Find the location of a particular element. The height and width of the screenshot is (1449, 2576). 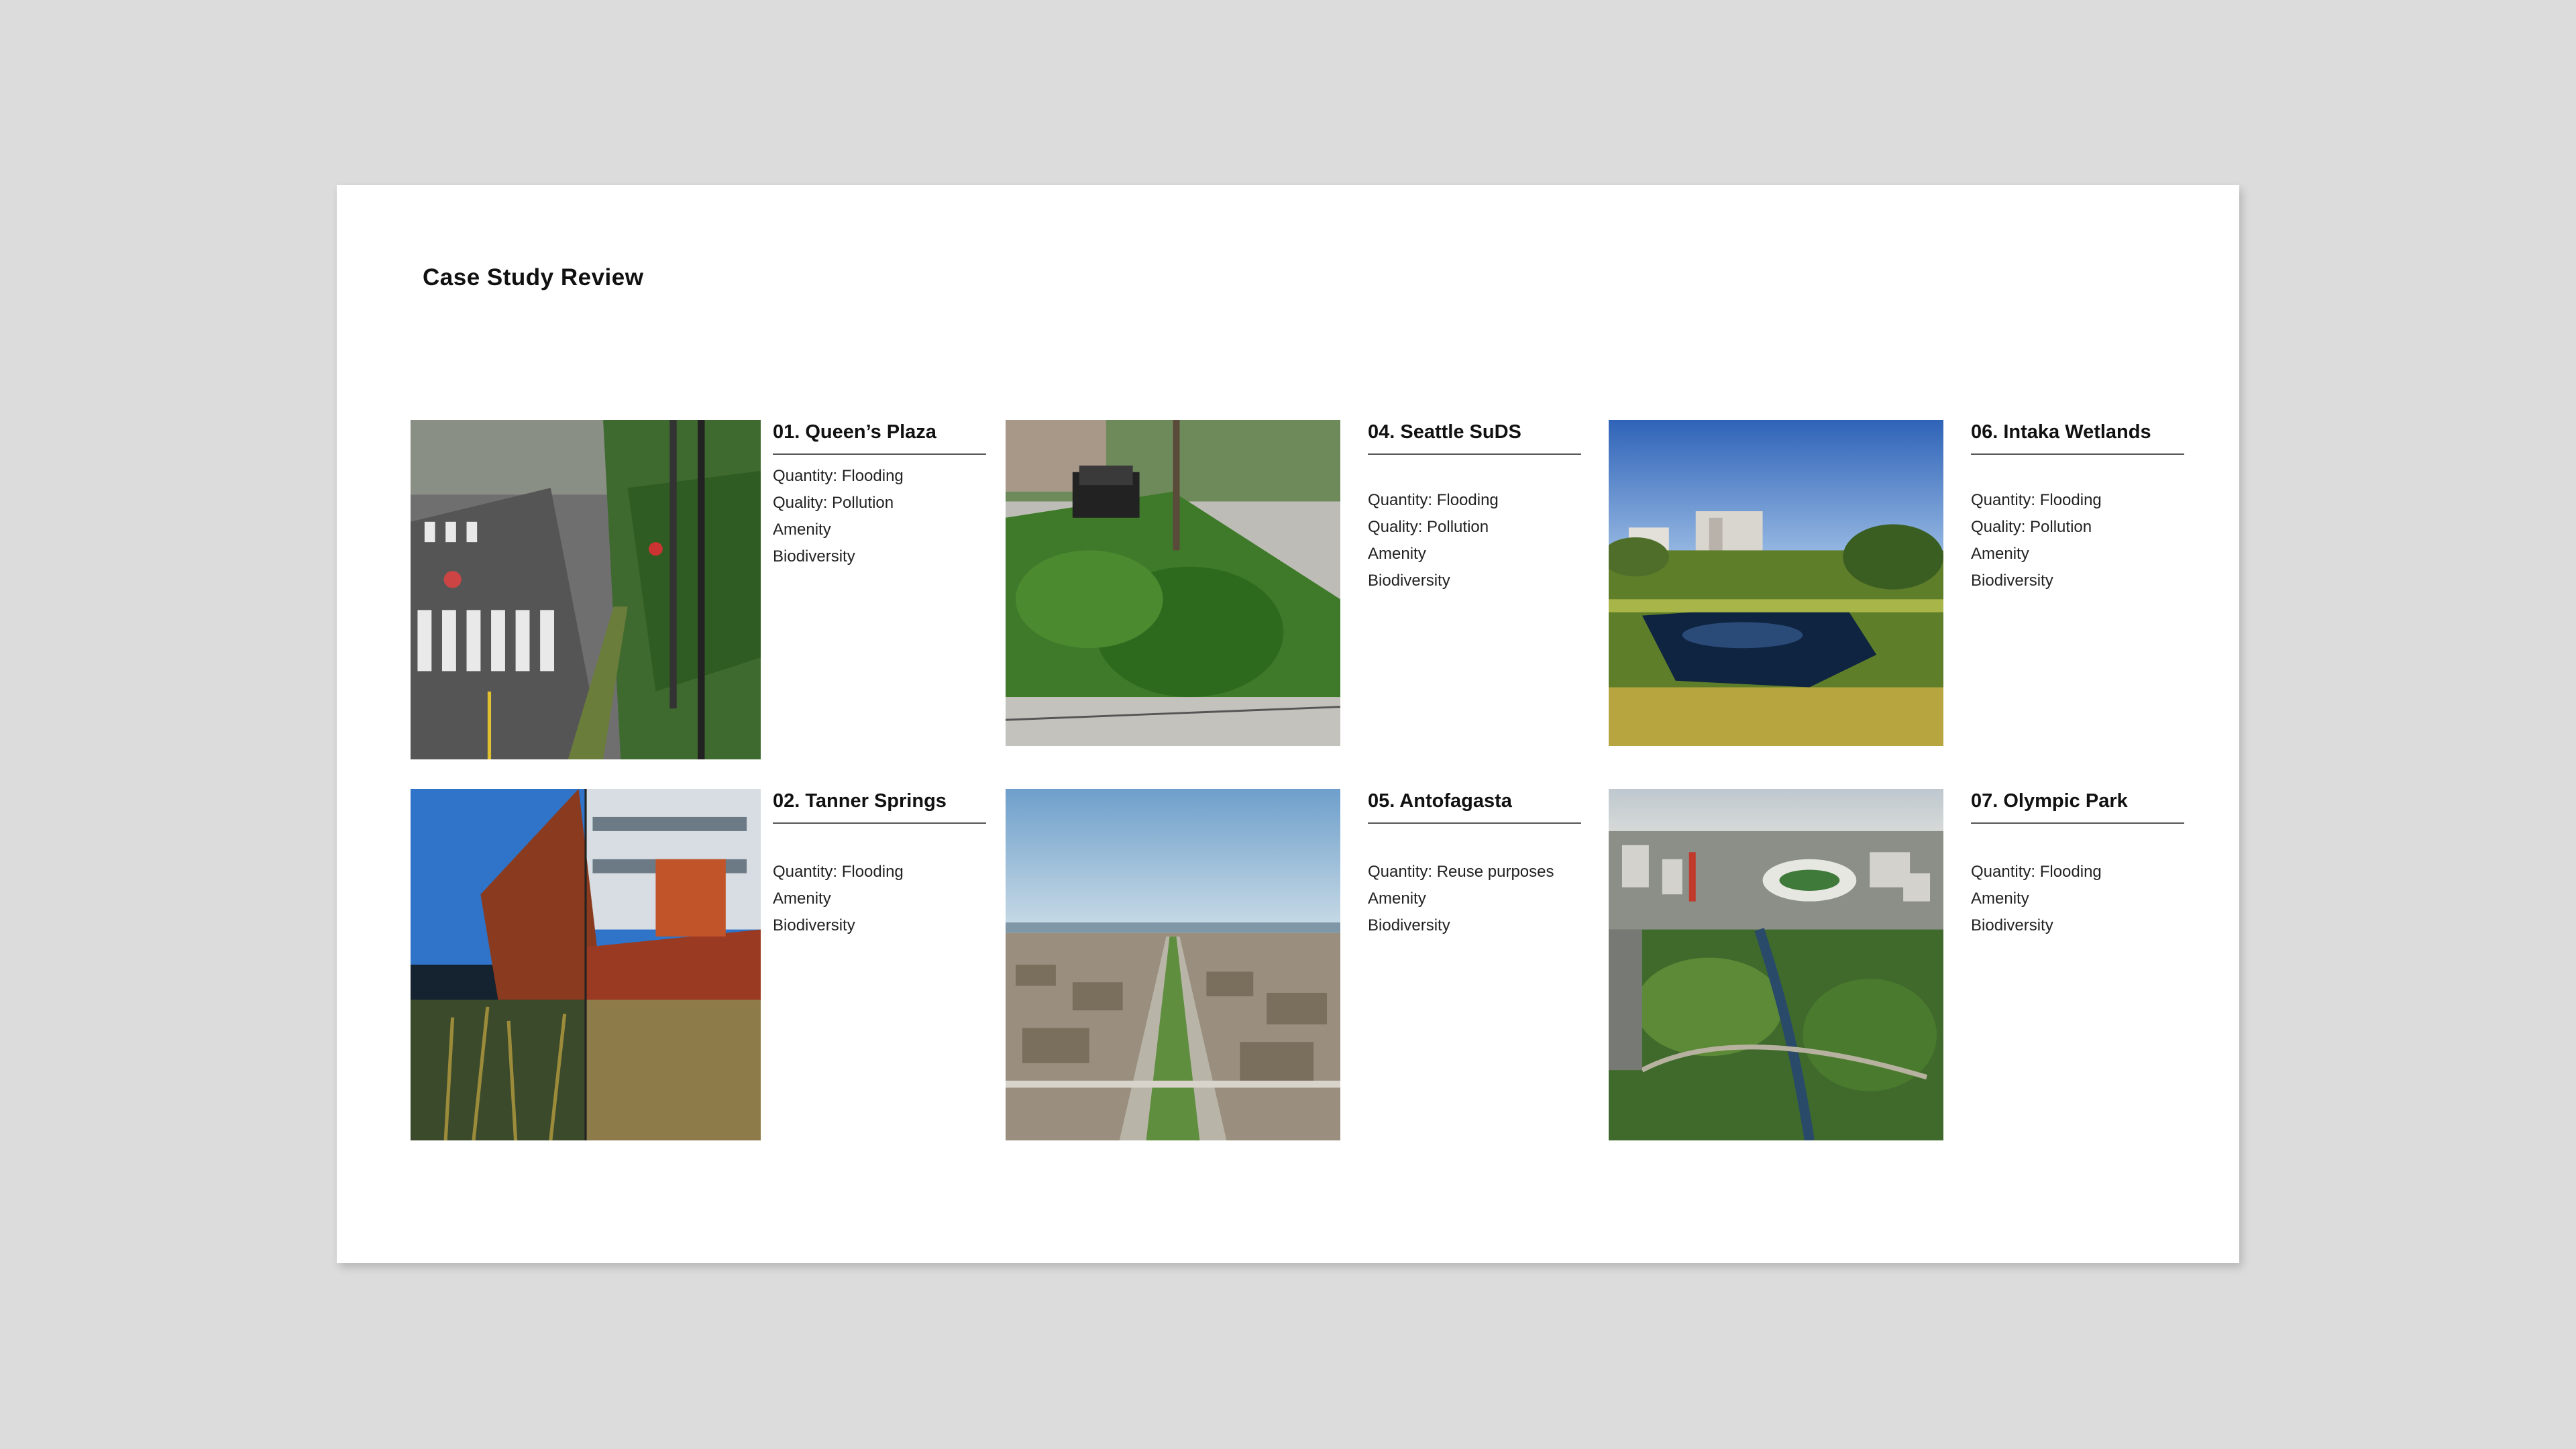

case-title: 05. Antofagasta is located at coordinates (1440, 801).